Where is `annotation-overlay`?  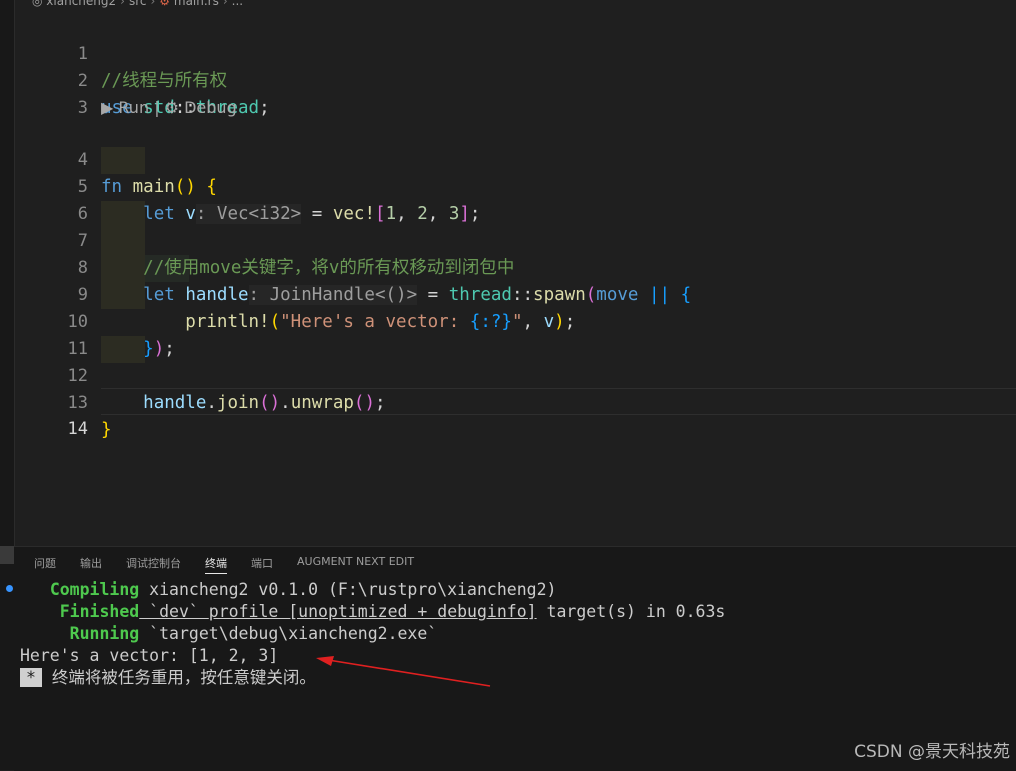 annotation-overlay is located at coordinates (403, 671).